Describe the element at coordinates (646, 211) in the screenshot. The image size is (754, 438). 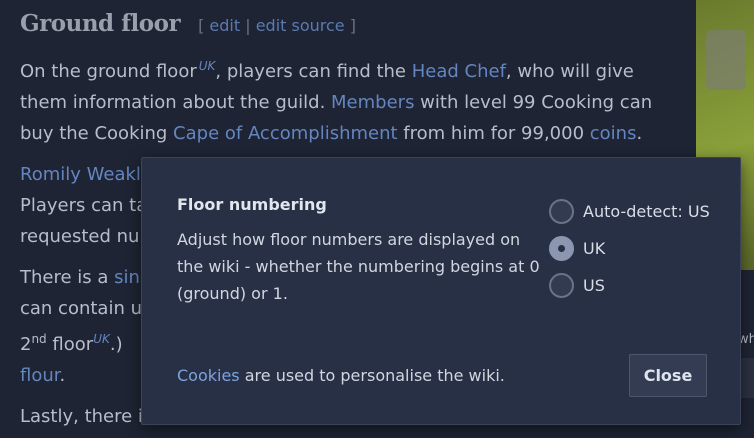
I see `option-label: Auto-detect: US` at that location.